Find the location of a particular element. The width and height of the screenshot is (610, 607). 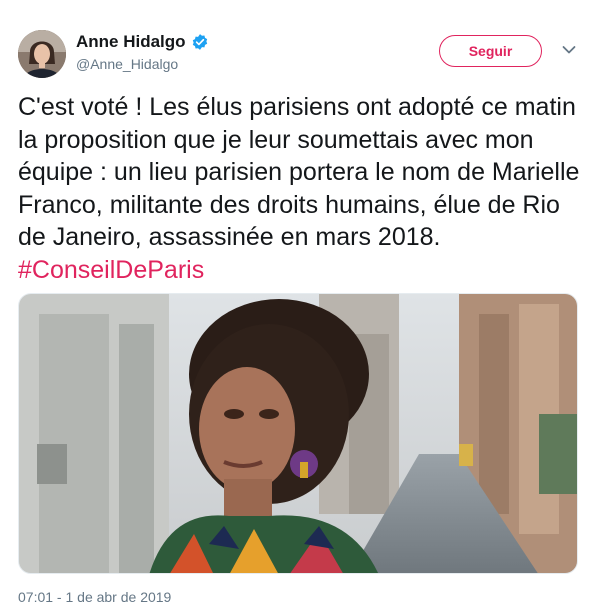

avatar is located at coordinates (42, 54).